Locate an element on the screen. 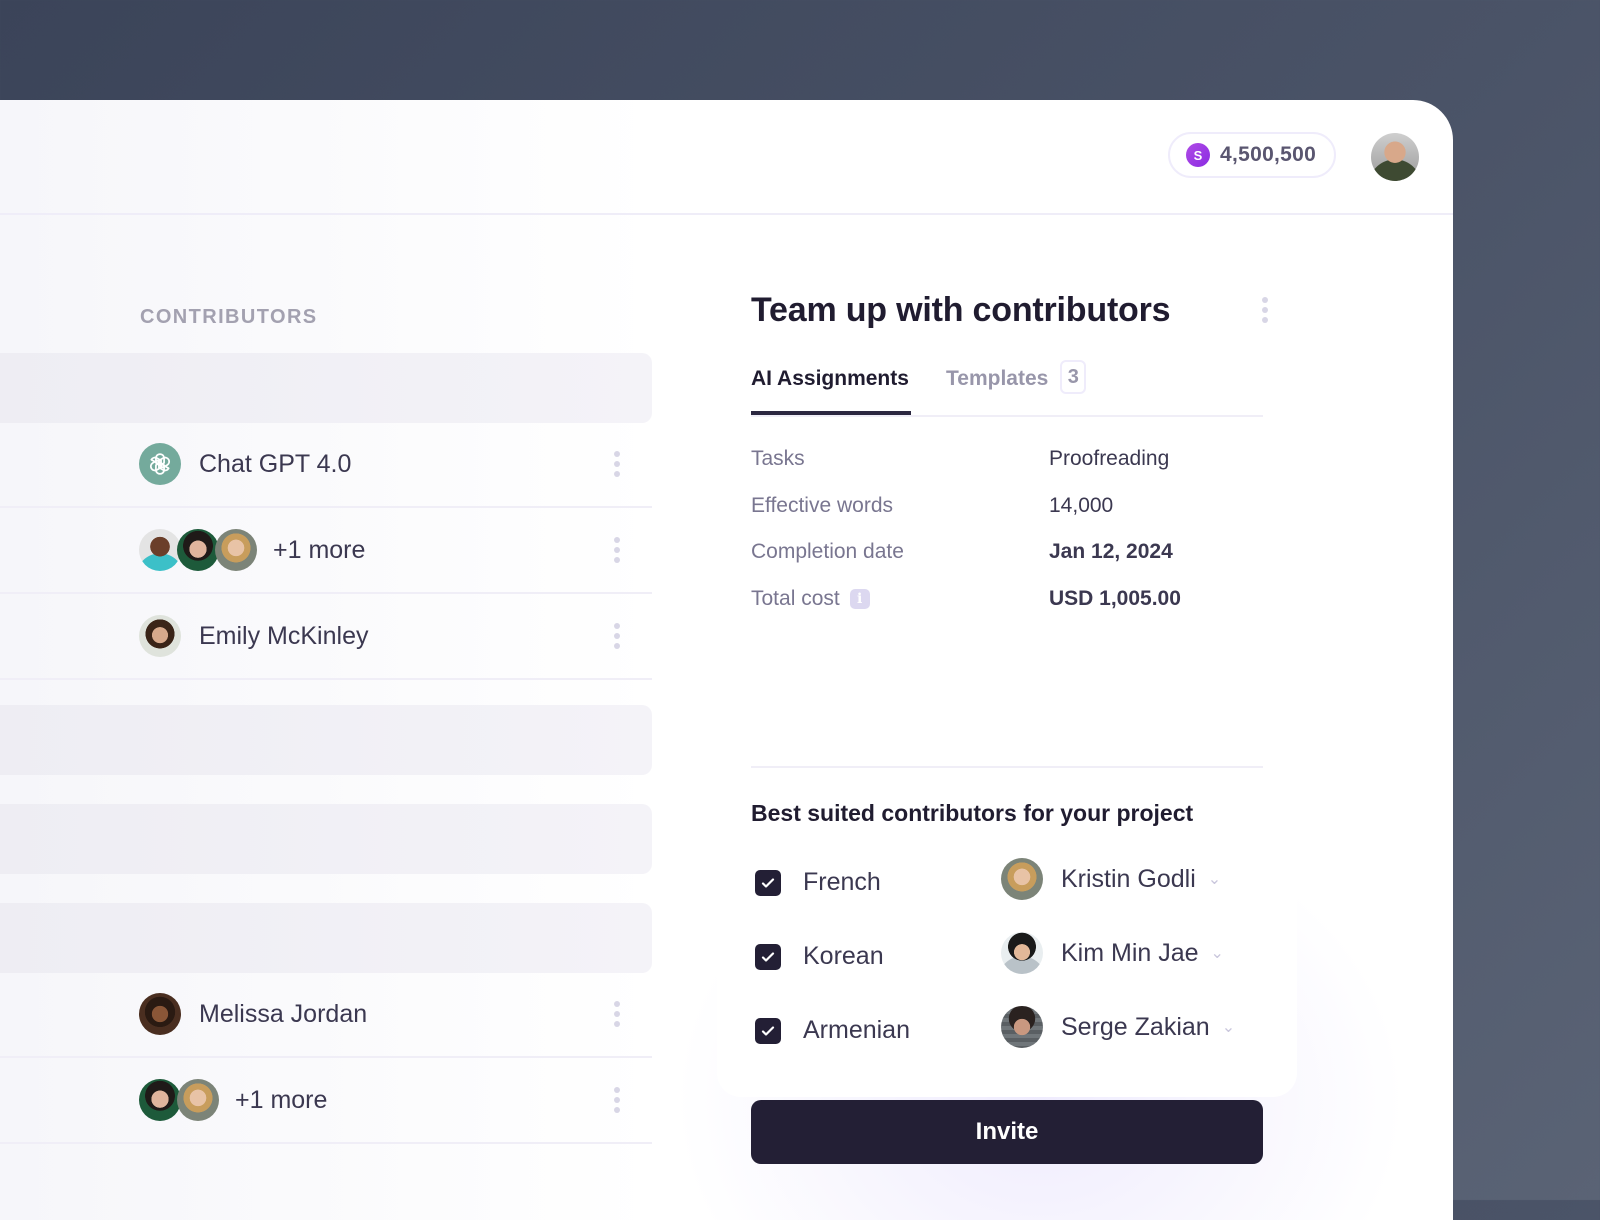 This screenshot has width=1600, height=1220. tab-bar: AI Assignments Templates 3 is located at coordinates (1007, 388).